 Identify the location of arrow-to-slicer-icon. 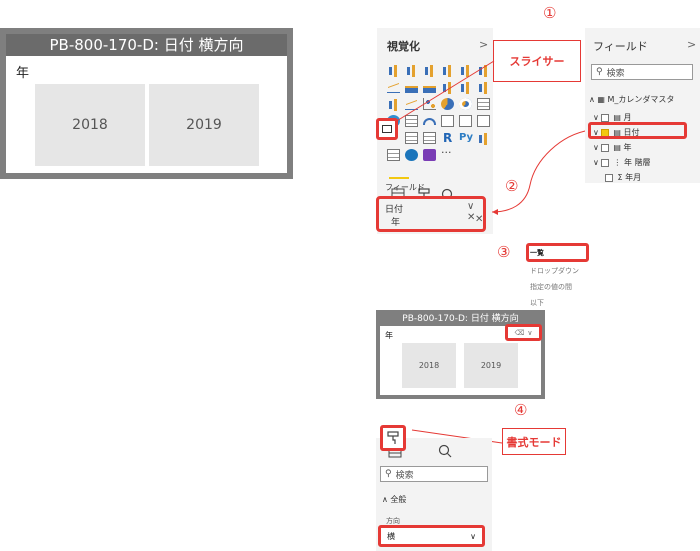
(444, 91).